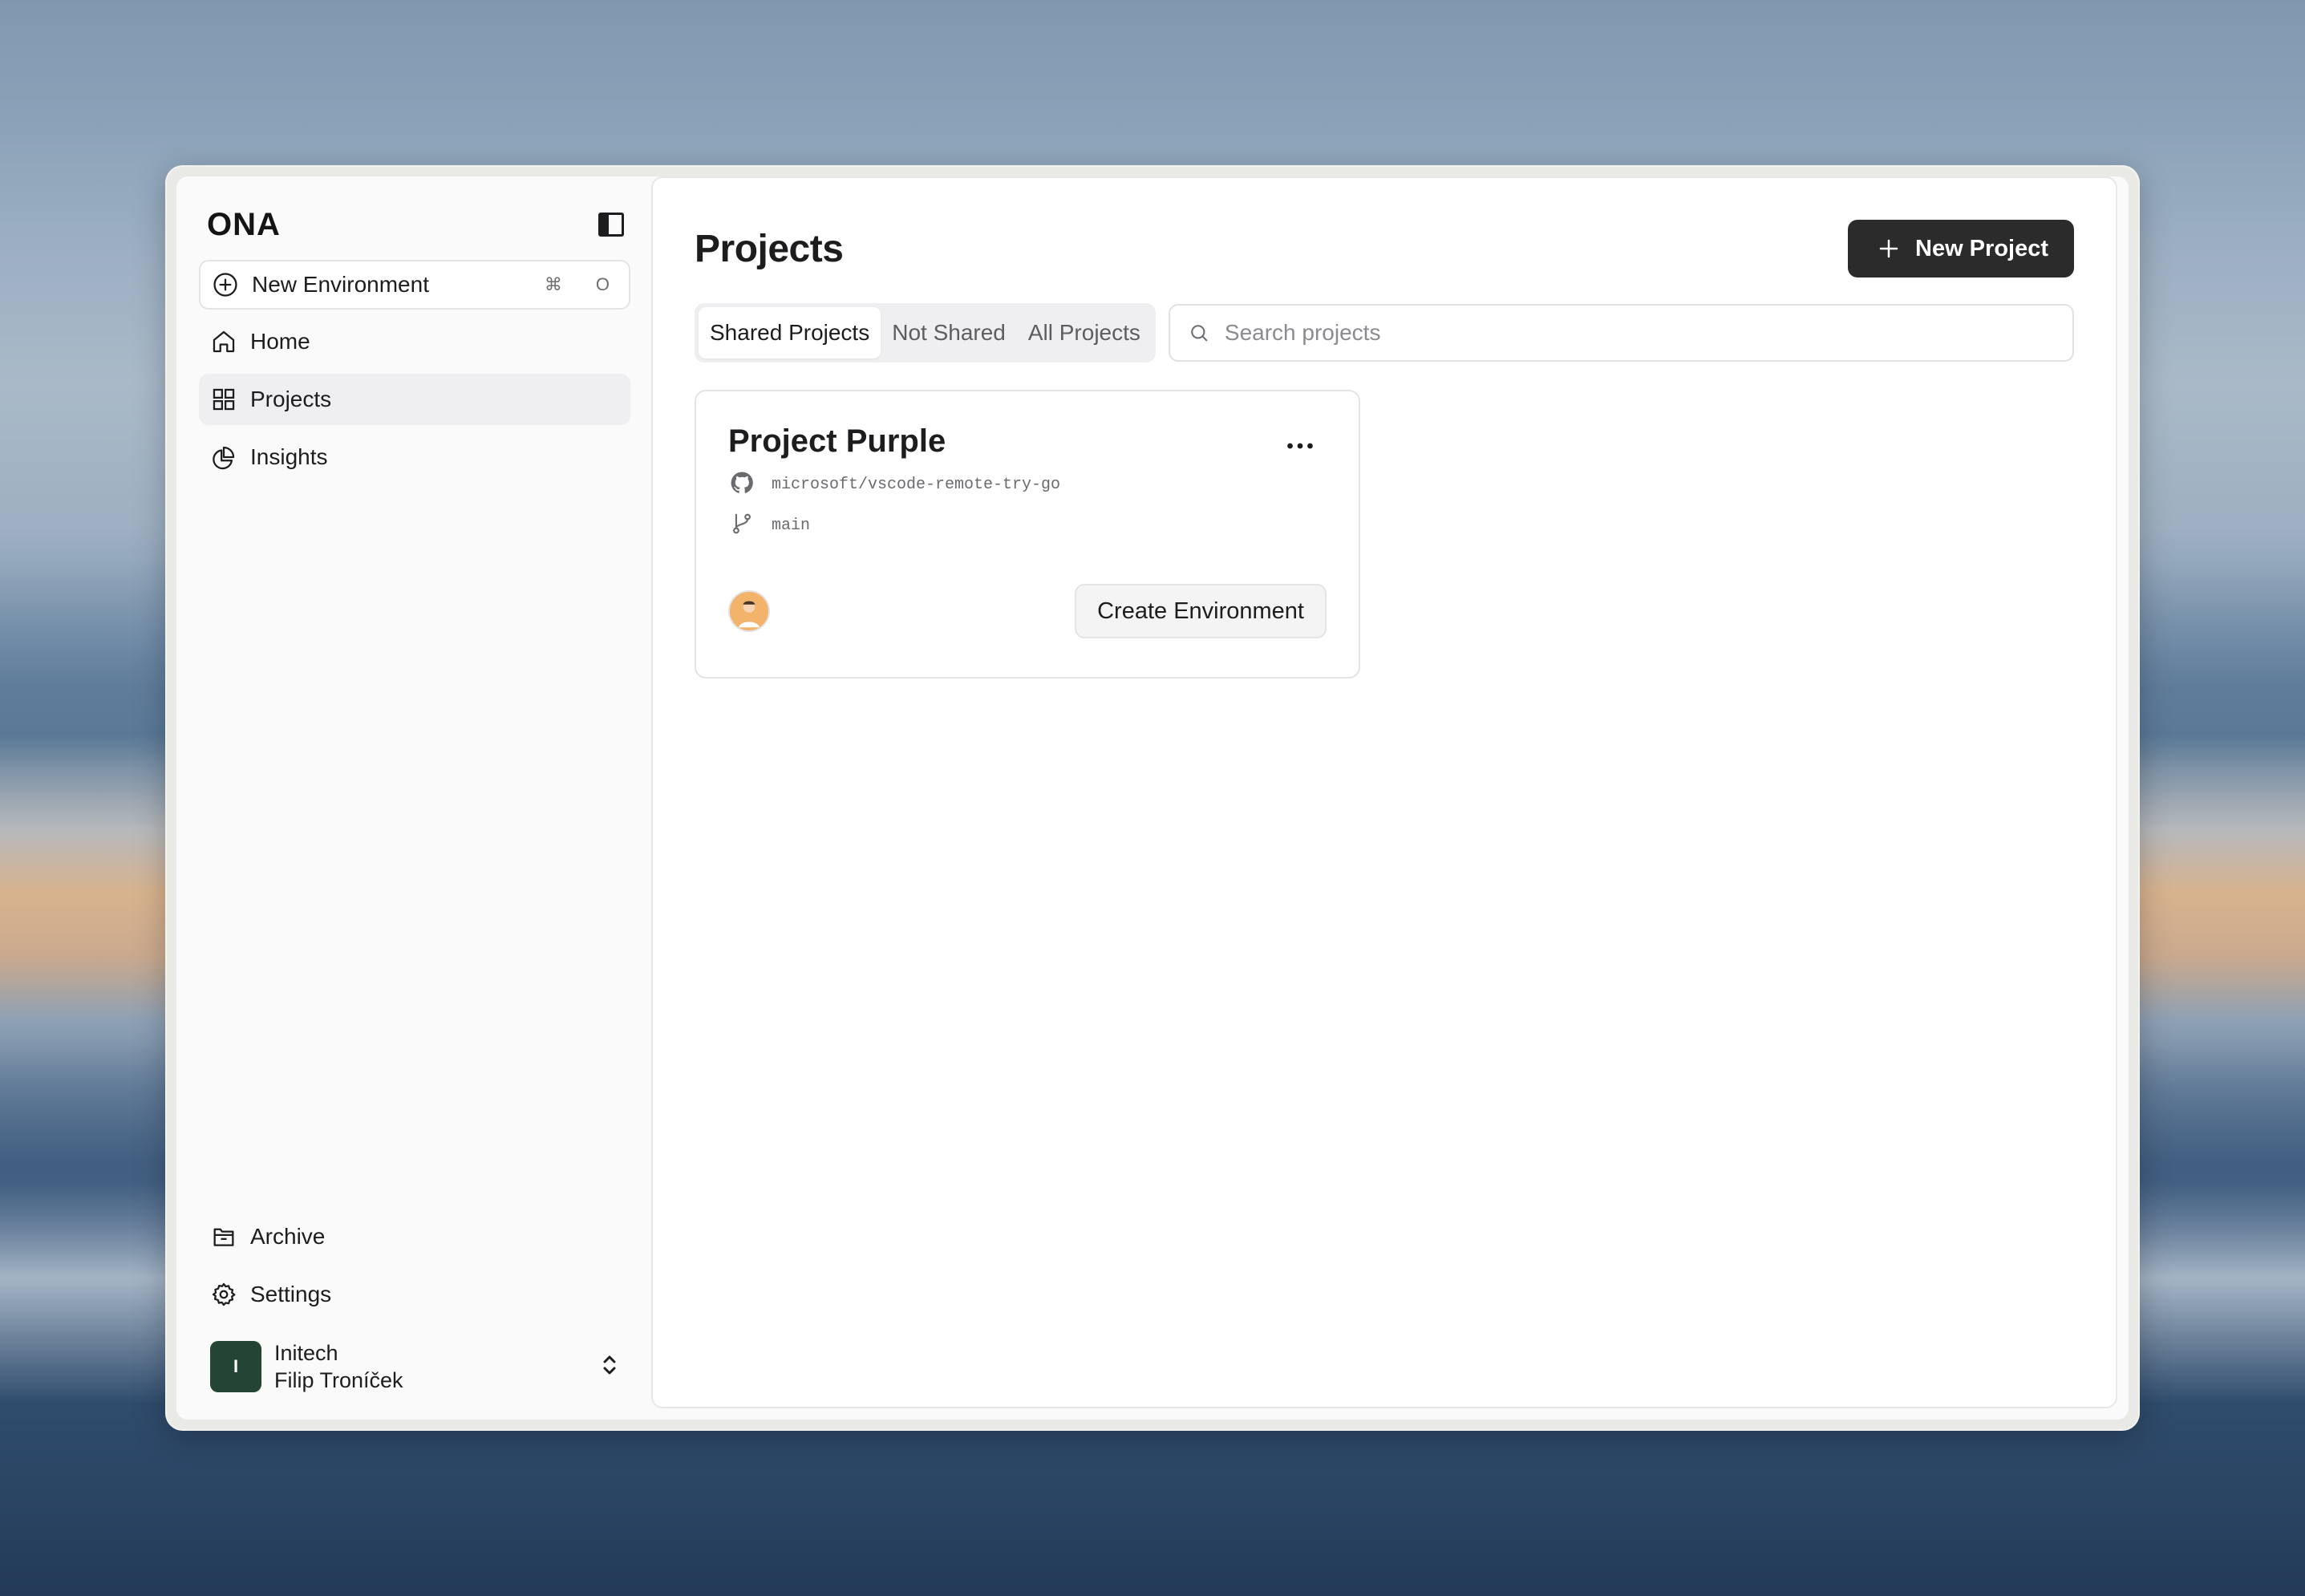  What do you see at coordinates (742, 484) in the screenshot?
I see `github-icon` at bounding box center [742, 484].